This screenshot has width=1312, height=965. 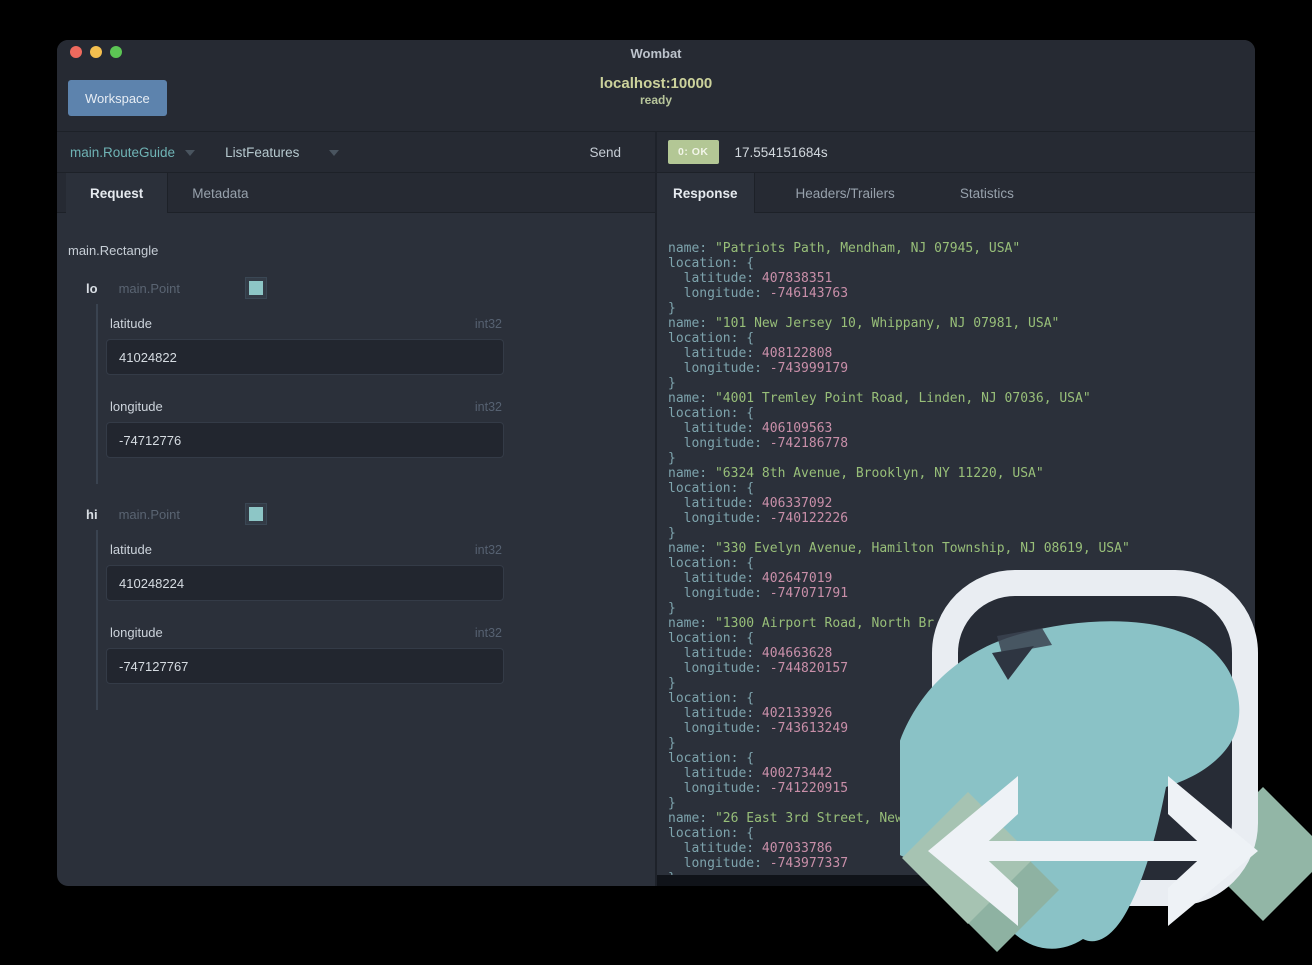 I want to click on field-group-header: hi main.Point, so click(x=370, y=514).